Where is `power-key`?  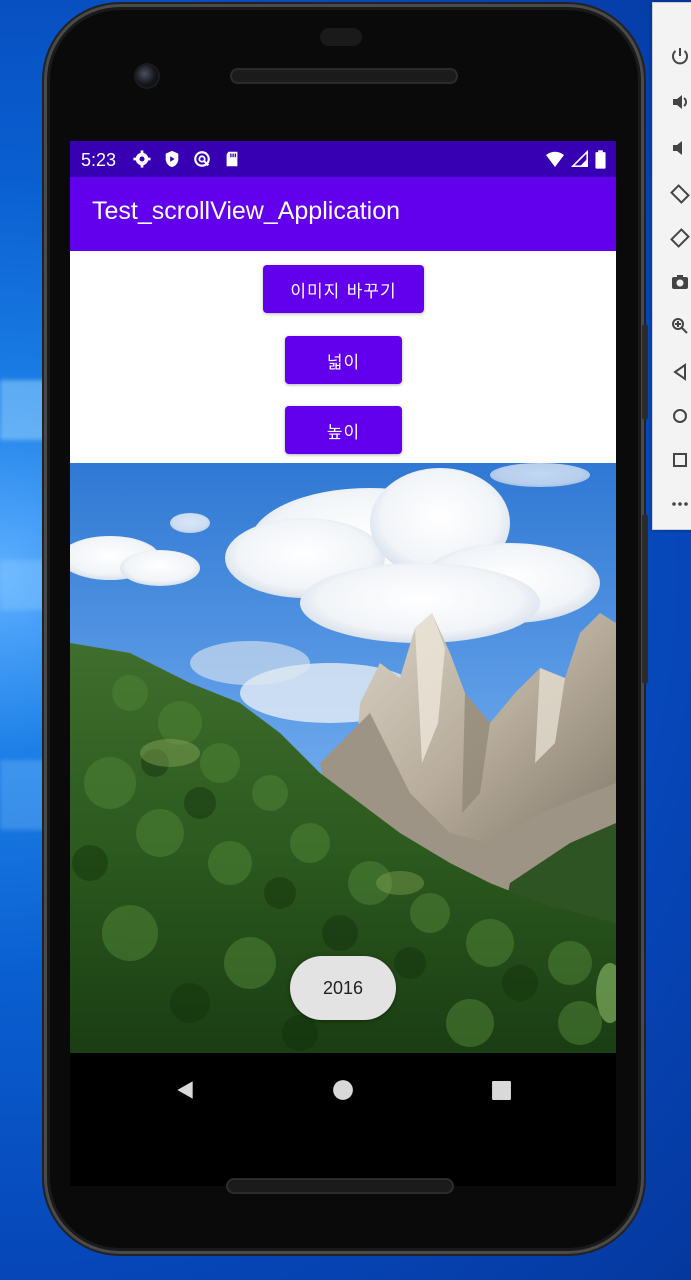
power-key is located at coordinates (645, 599).